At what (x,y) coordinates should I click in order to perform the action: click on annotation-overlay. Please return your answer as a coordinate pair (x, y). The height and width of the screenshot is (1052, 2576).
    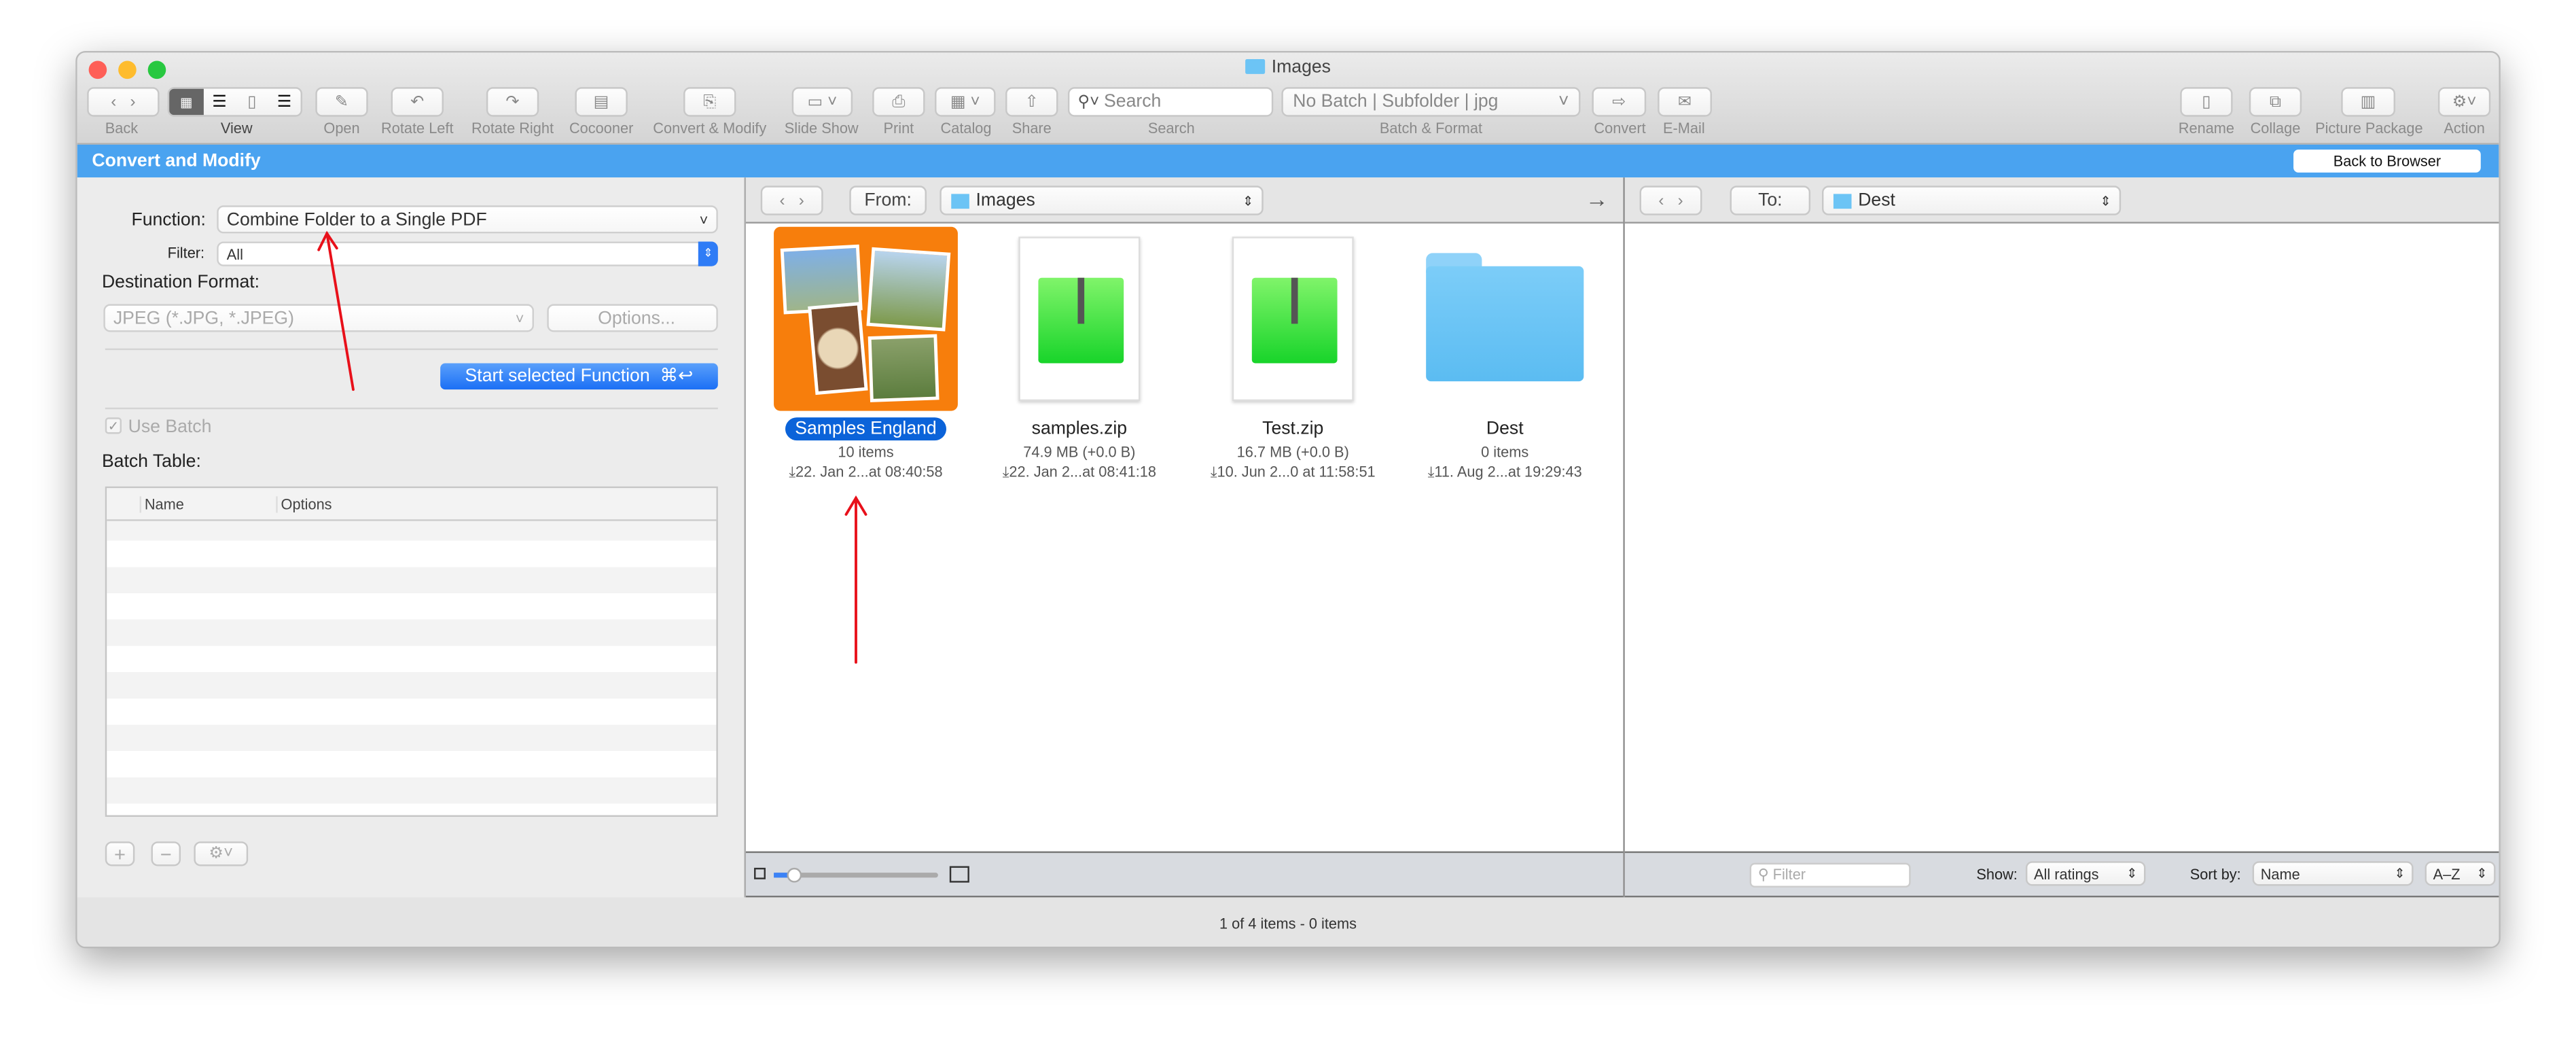
    Looking at the image, I should click on (592, 447).